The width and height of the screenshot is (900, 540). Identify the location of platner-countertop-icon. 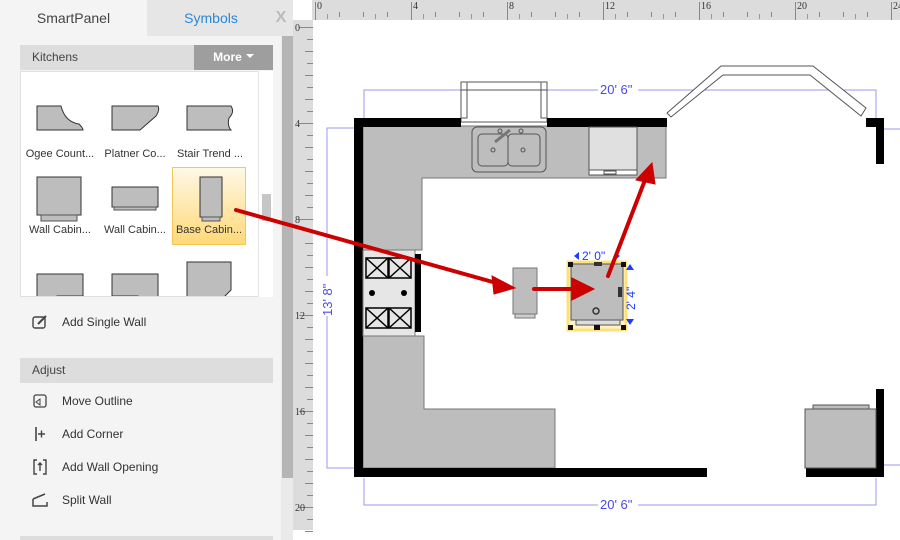
(135, 118).